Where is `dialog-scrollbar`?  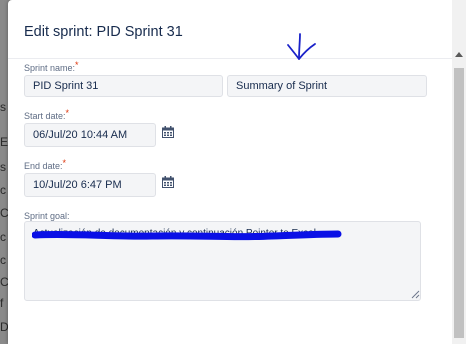 dialog-scrollbar is located at coordinates (459, 172).